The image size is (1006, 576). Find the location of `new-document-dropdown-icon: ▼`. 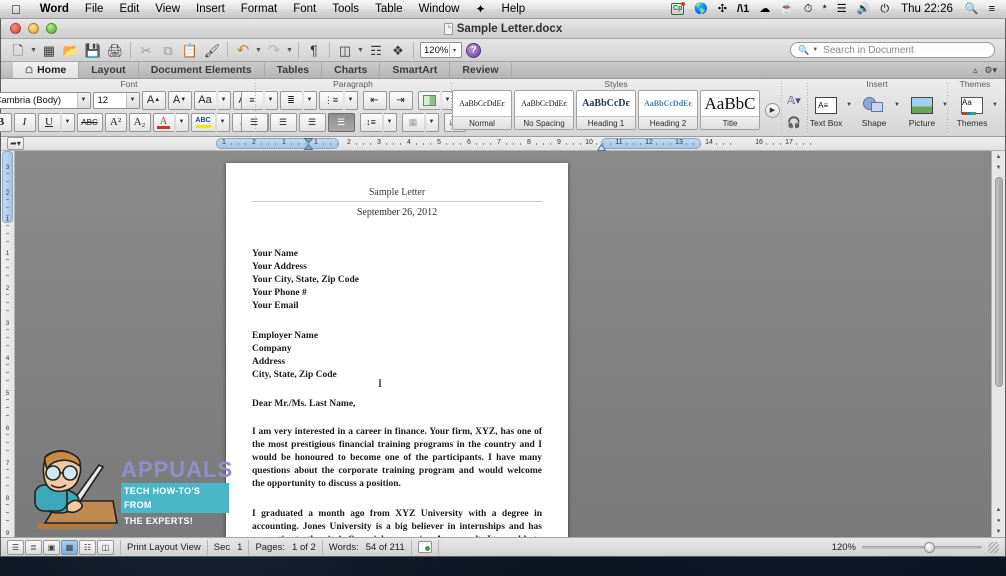

new-document-dropdown-icon: ▼ is located at coordinates (33, 50).